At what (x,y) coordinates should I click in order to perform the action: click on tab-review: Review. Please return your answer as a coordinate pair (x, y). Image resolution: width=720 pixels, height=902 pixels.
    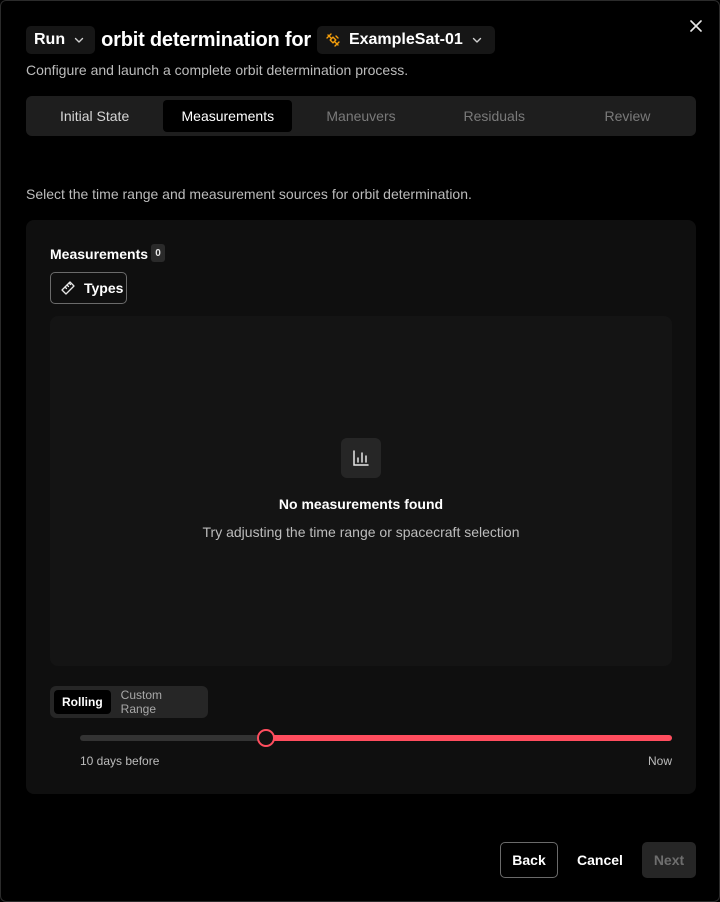
    Looking at the image, I should click on (627, 116).